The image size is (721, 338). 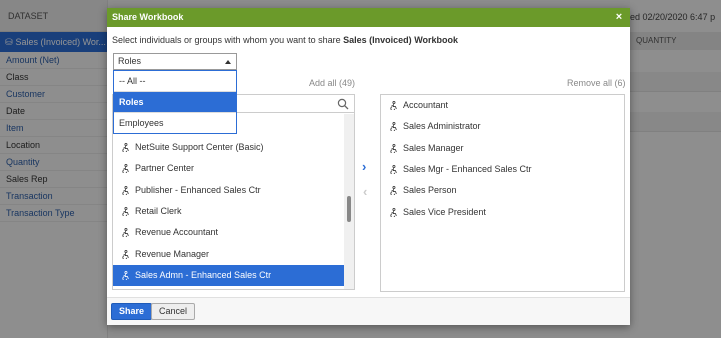 What do you see at coordinates (619, 17) in the screenshot?
I see `close-icon: ×` at bounding box center [619, 17].